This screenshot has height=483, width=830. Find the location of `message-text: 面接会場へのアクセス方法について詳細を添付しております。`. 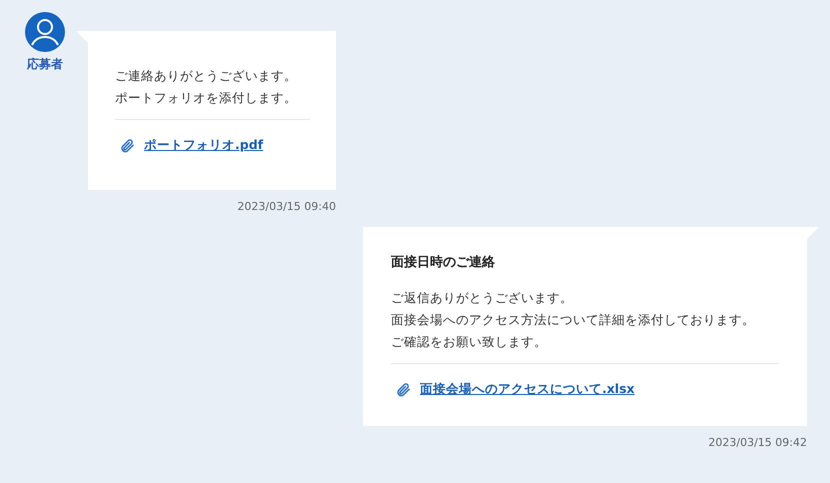

message-text: 面接会場へのアクセス方法について詳細を添付しております。 is located at coordinates (573, 320).